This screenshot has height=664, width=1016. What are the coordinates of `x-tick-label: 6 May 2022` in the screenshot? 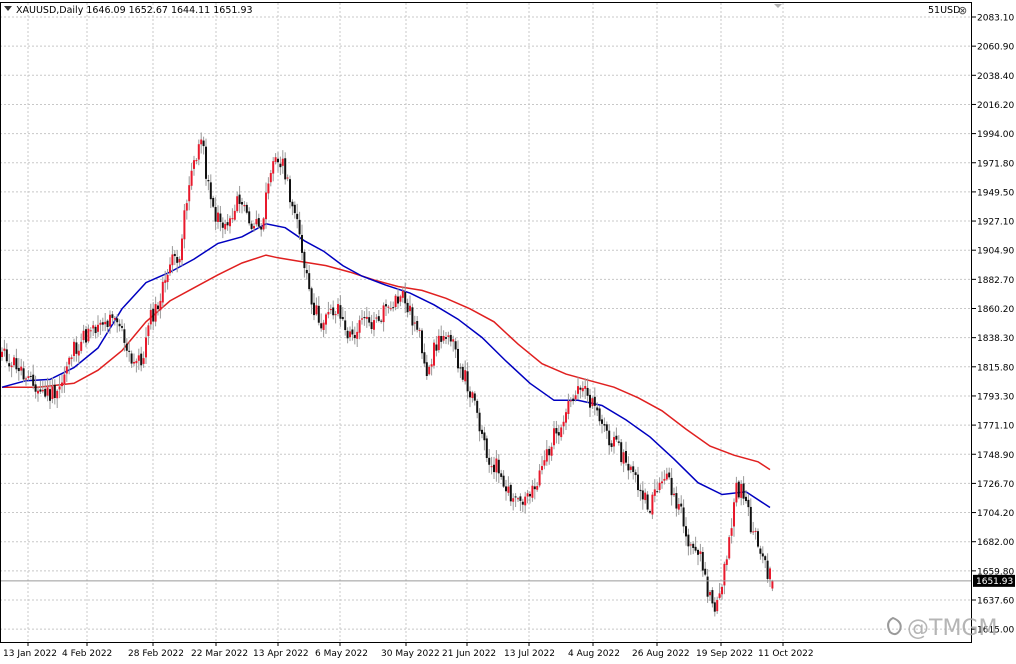 It's located at (341, 654).